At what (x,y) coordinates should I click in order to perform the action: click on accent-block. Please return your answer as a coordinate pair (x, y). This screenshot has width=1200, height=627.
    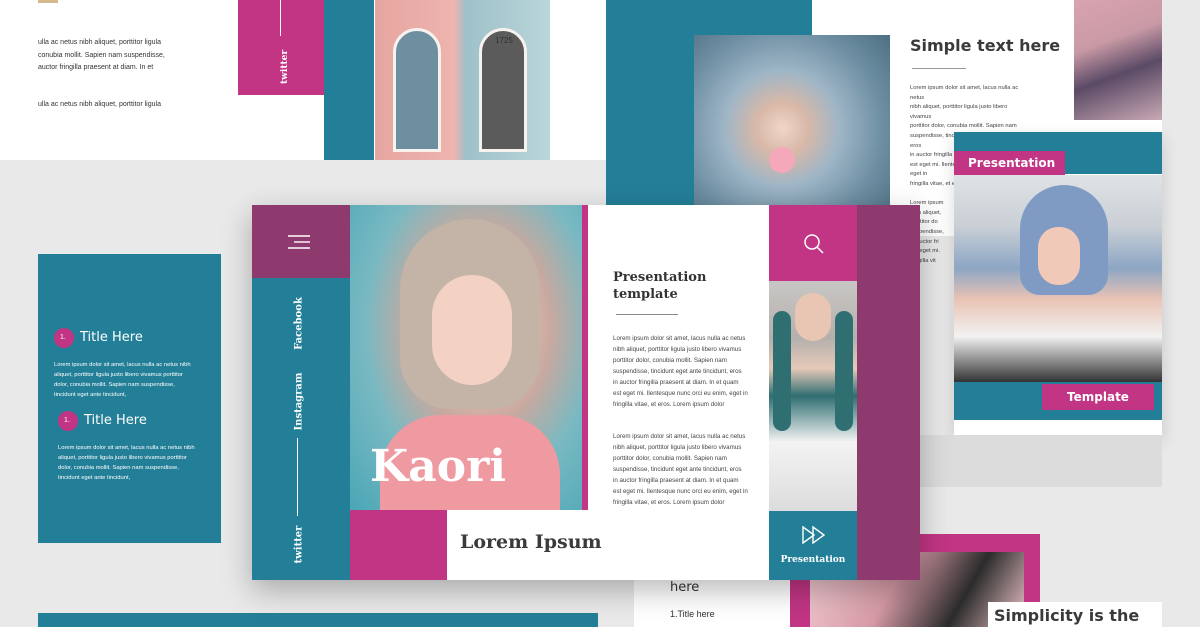
    Looking at the image, I should click on (48, 1).